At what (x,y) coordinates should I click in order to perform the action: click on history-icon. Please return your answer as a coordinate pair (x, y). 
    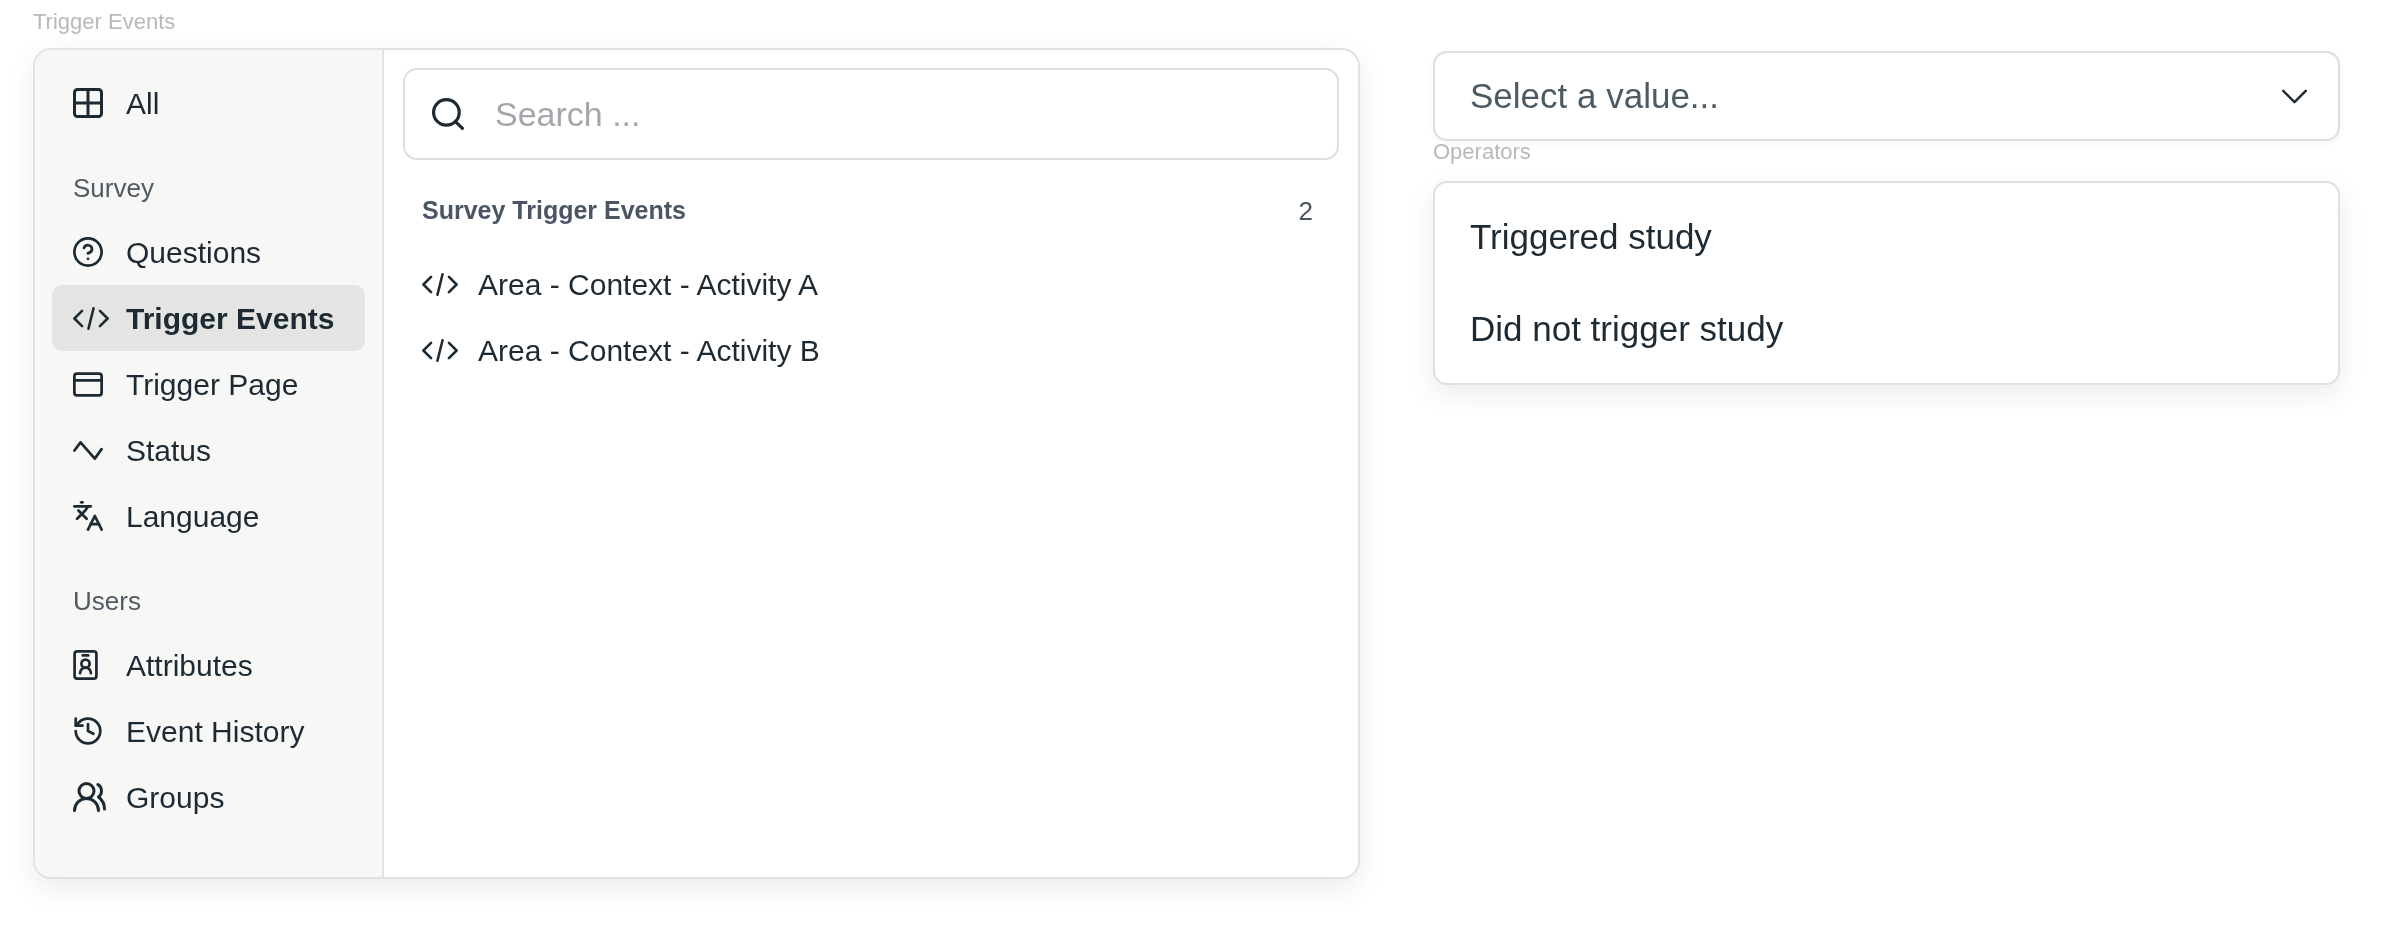
    Looking at the image, I should click on (88, 731).